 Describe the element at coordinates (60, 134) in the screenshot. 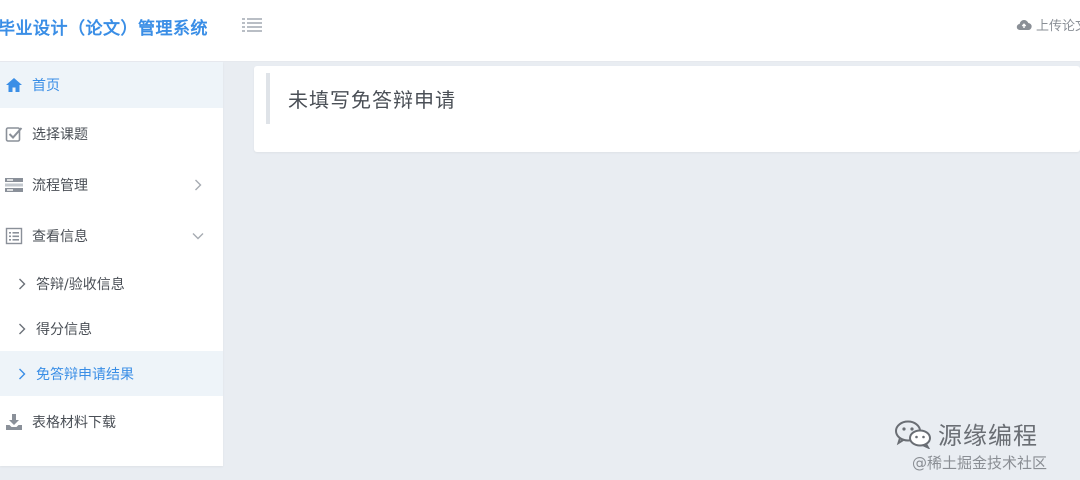

I see `sidebar-item-label: 选择课题` at that location.